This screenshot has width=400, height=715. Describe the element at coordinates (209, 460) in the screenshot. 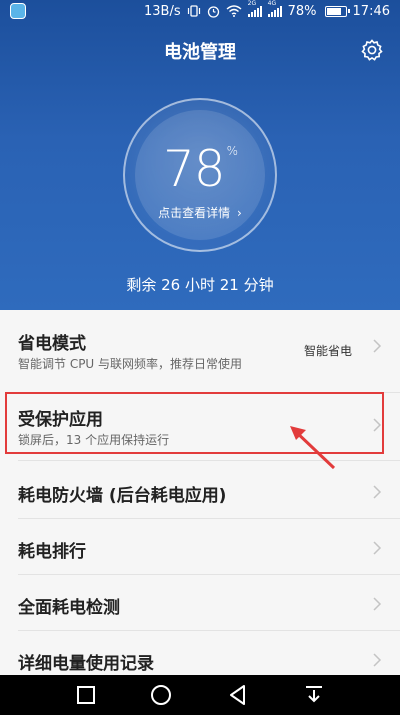

I see `divider` at that location.